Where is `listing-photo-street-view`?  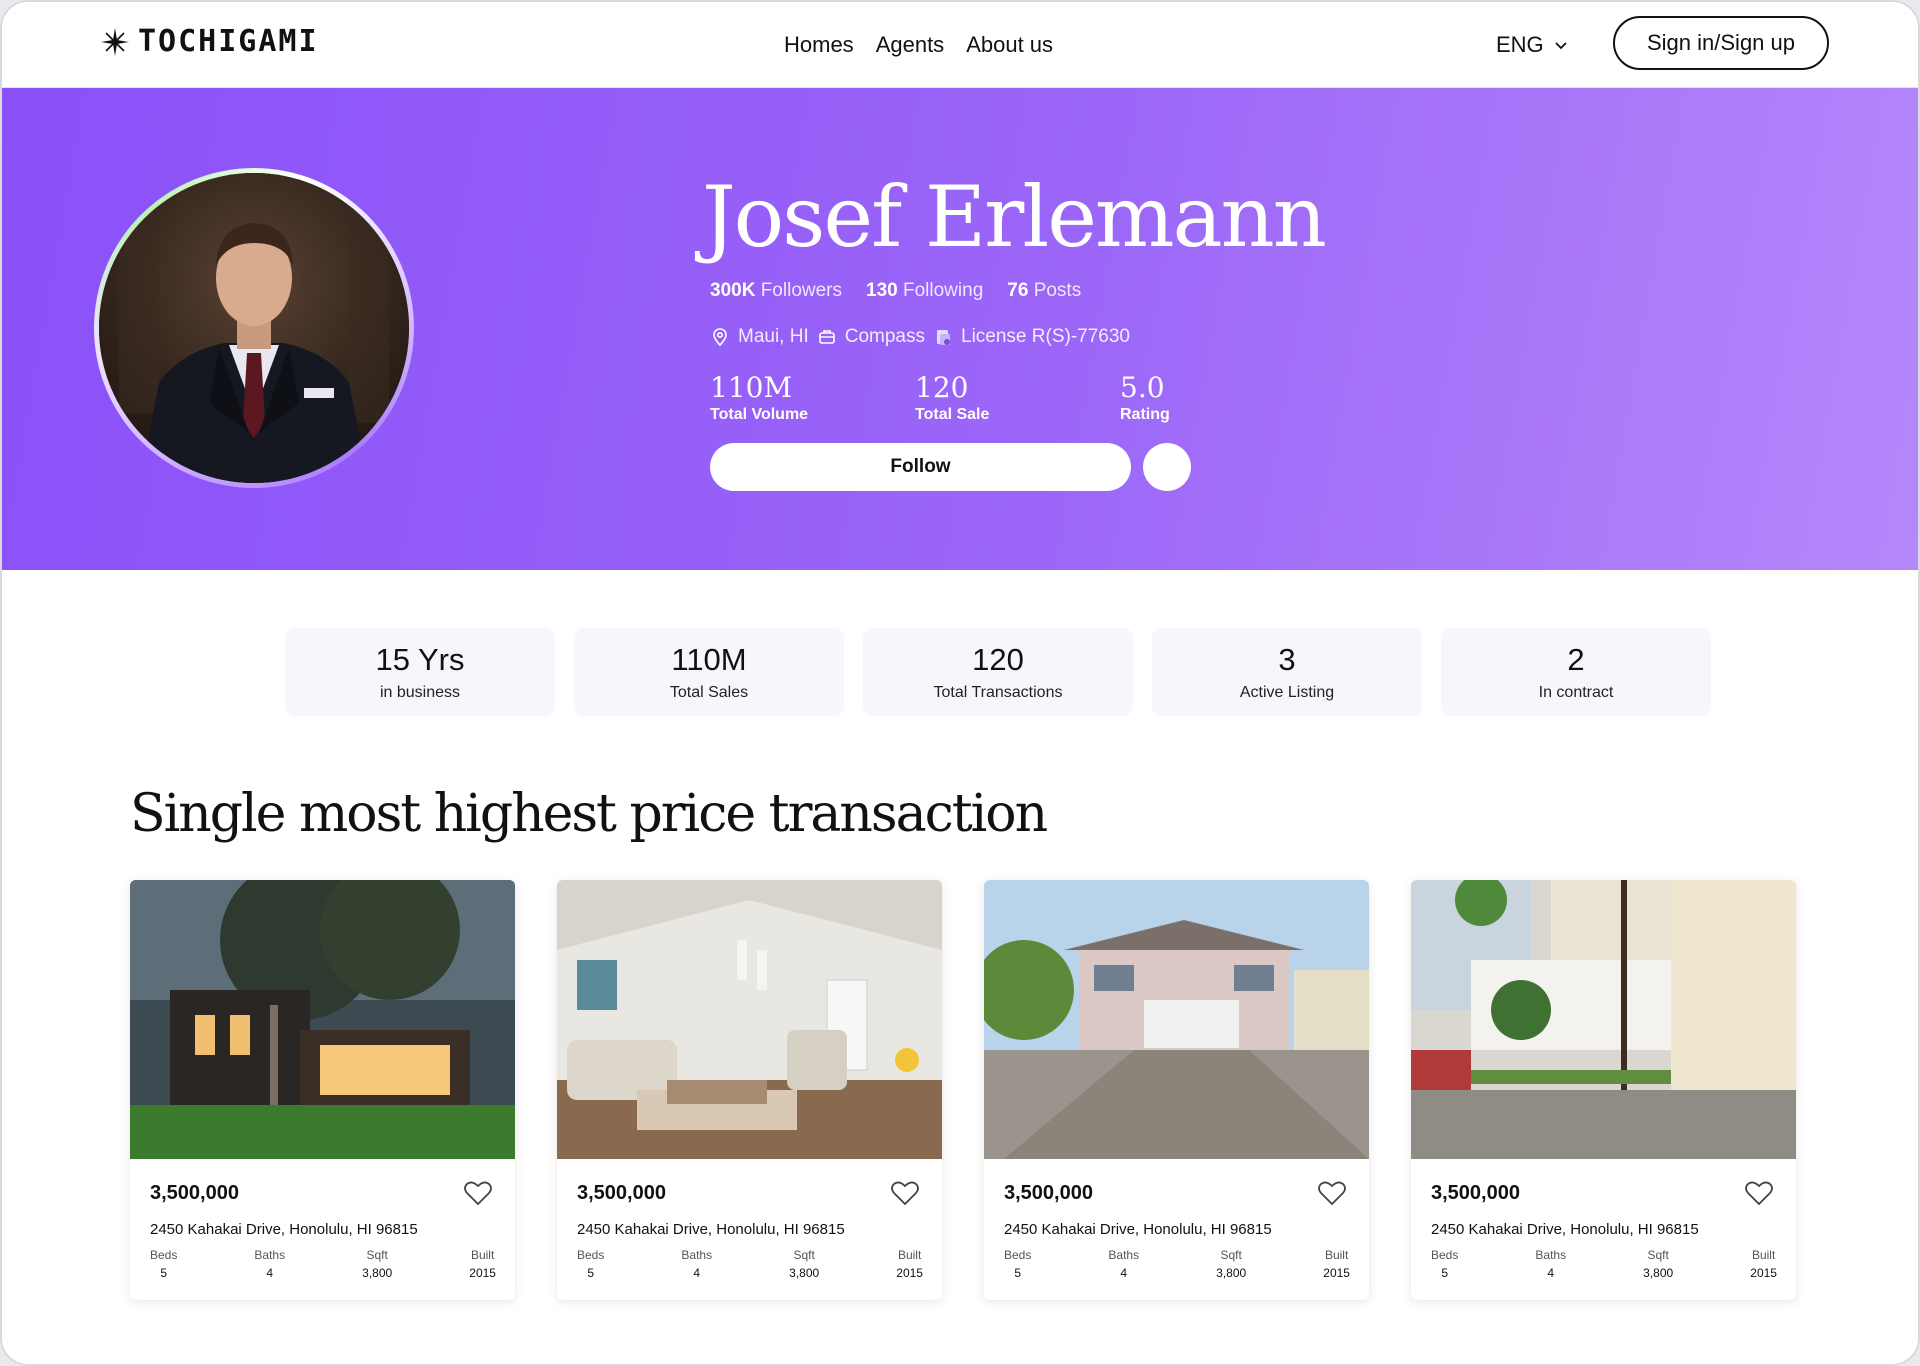
listing-photo-street-view is located at coordinates (1603, 1019).